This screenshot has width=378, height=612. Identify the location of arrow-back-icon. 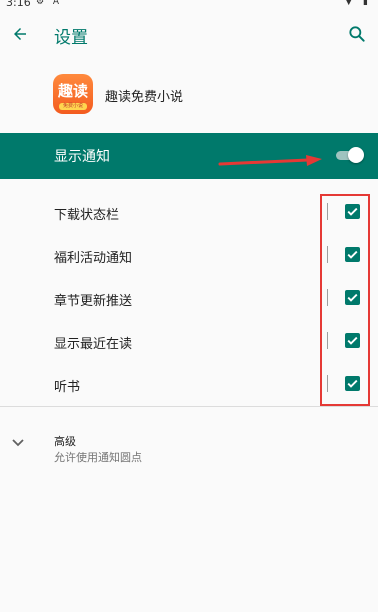
(20, 34).